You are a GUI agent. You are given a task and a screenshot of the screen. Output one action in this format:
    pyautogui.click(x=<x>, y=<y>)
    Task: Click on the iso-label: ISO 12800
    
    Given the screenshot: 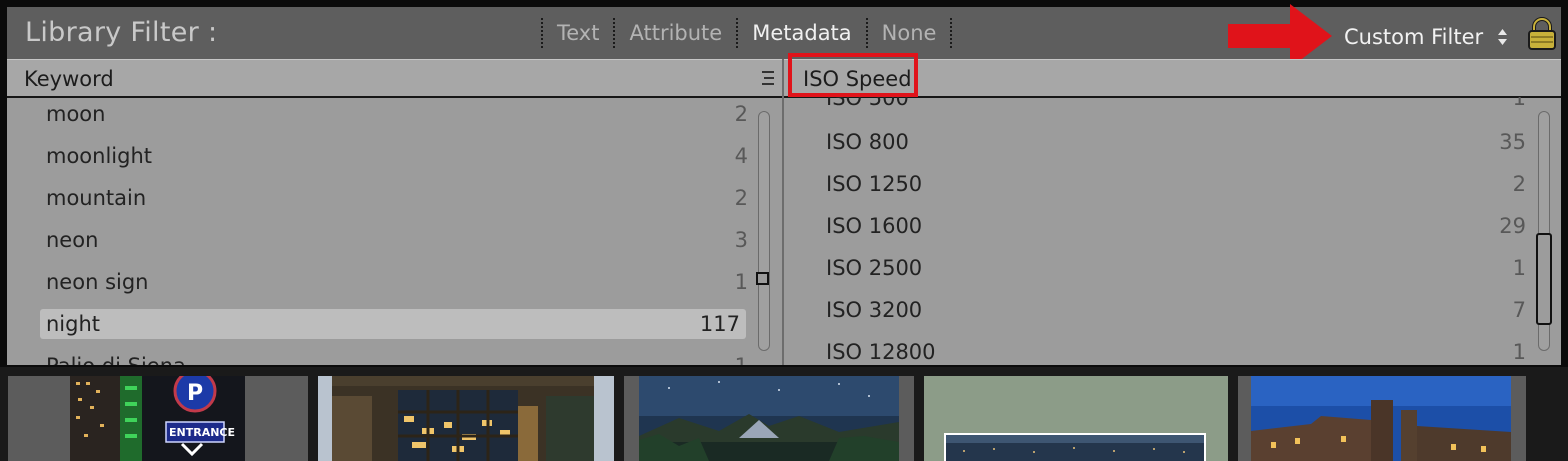 What is the action you would take?
    pyautogui.click(x=881, y=352)
    